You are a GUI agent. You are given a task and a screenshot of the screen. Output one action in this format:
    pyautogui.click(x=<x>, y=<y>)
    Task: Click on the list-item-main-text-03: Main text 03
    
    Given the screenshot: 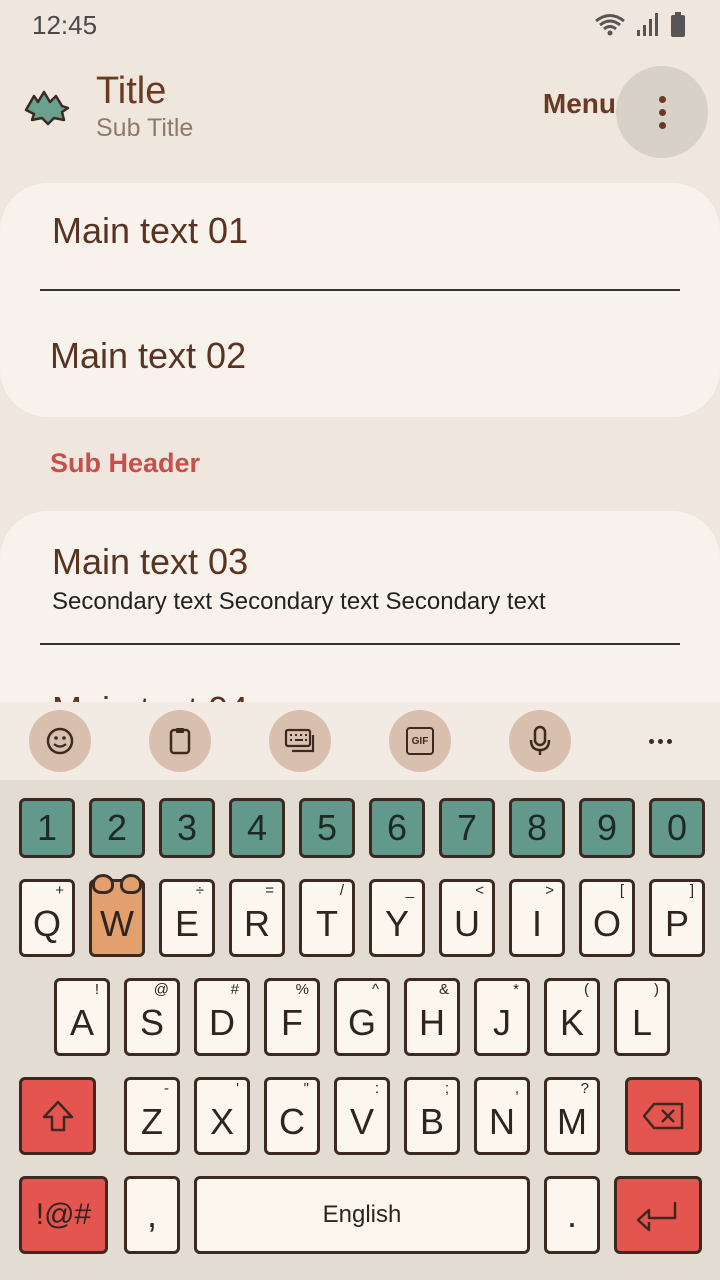 What is the action you would take?
    pyautogui.click(x=150, y=562)
    